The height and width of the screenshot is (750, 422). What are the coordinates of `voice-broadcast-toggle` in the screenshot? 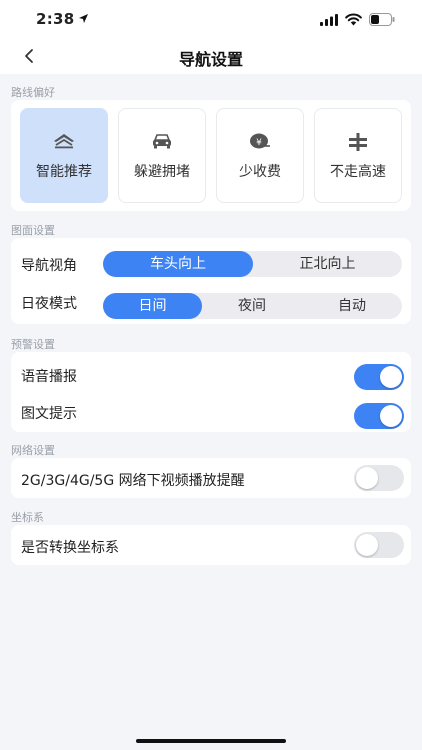 It's located at (379, 377).